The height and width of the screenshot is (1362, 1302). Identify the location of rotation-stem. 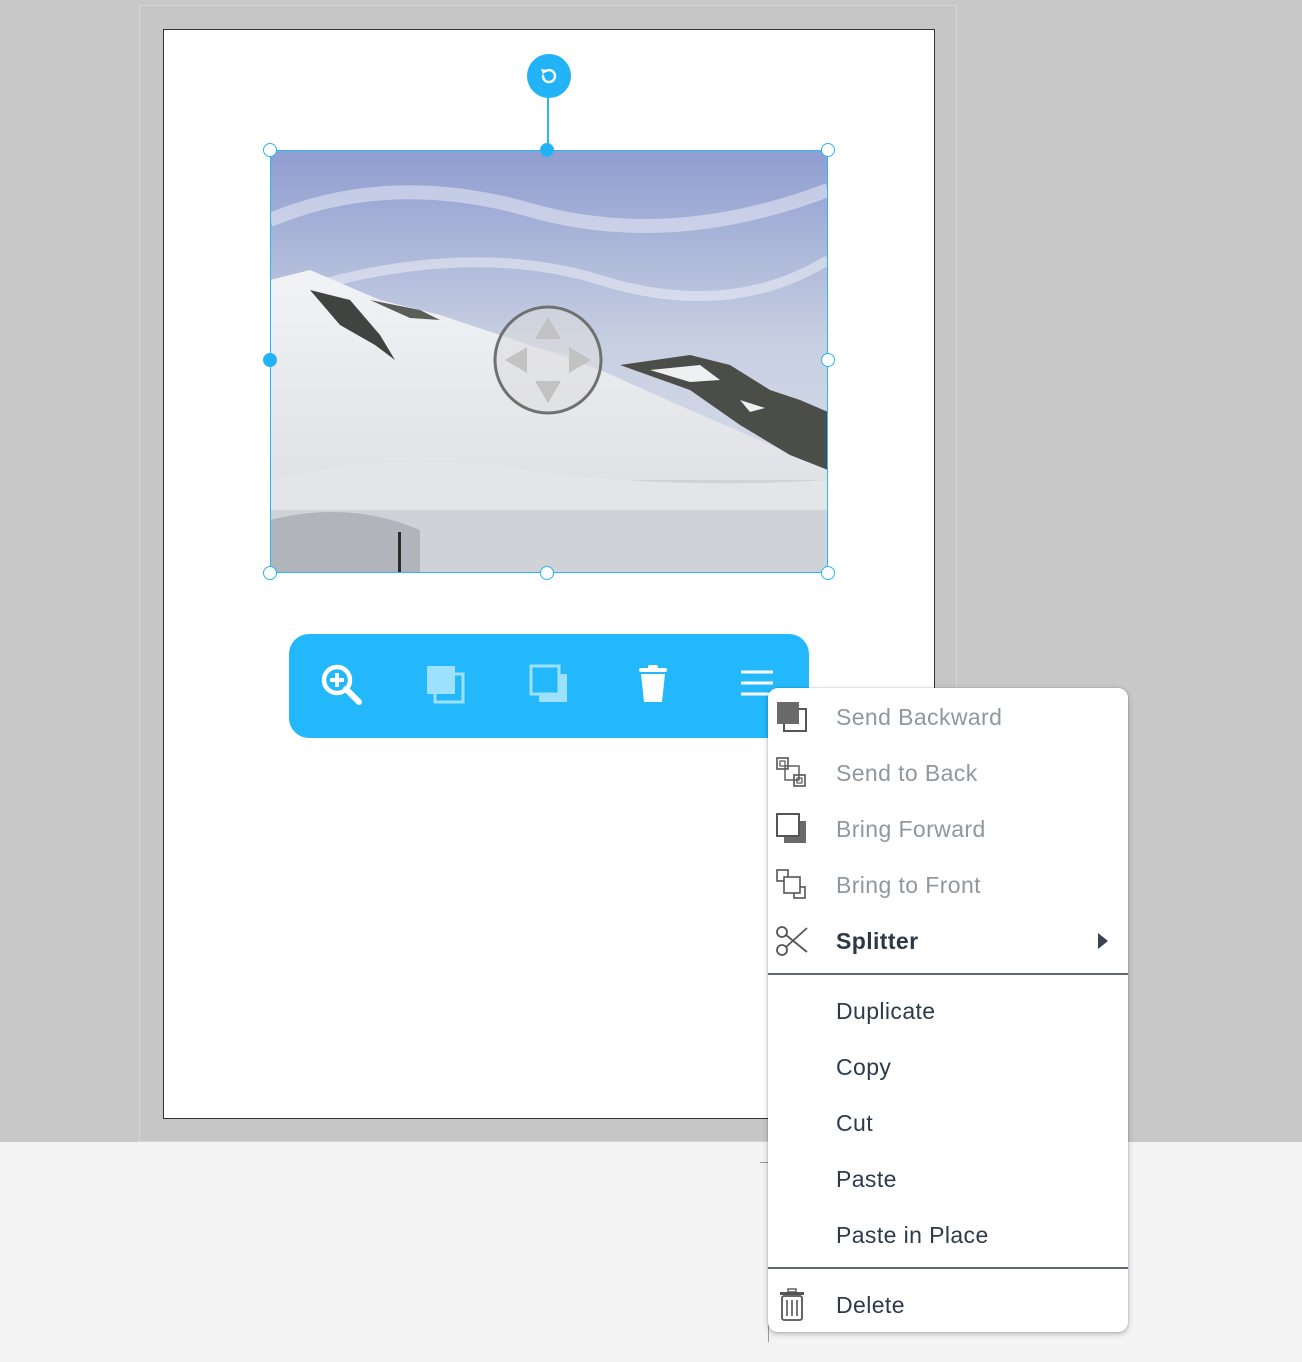
(548, 123).